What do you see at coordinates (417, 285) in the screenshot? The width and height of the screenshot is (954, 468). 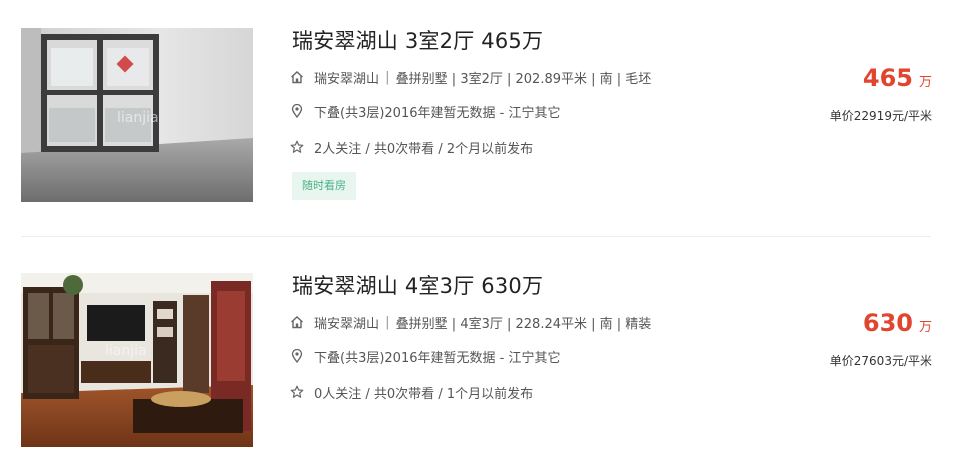 I see `listing-title: 瑞安翠湖山 4室3厅 630万` at bounding box center [417, 285].